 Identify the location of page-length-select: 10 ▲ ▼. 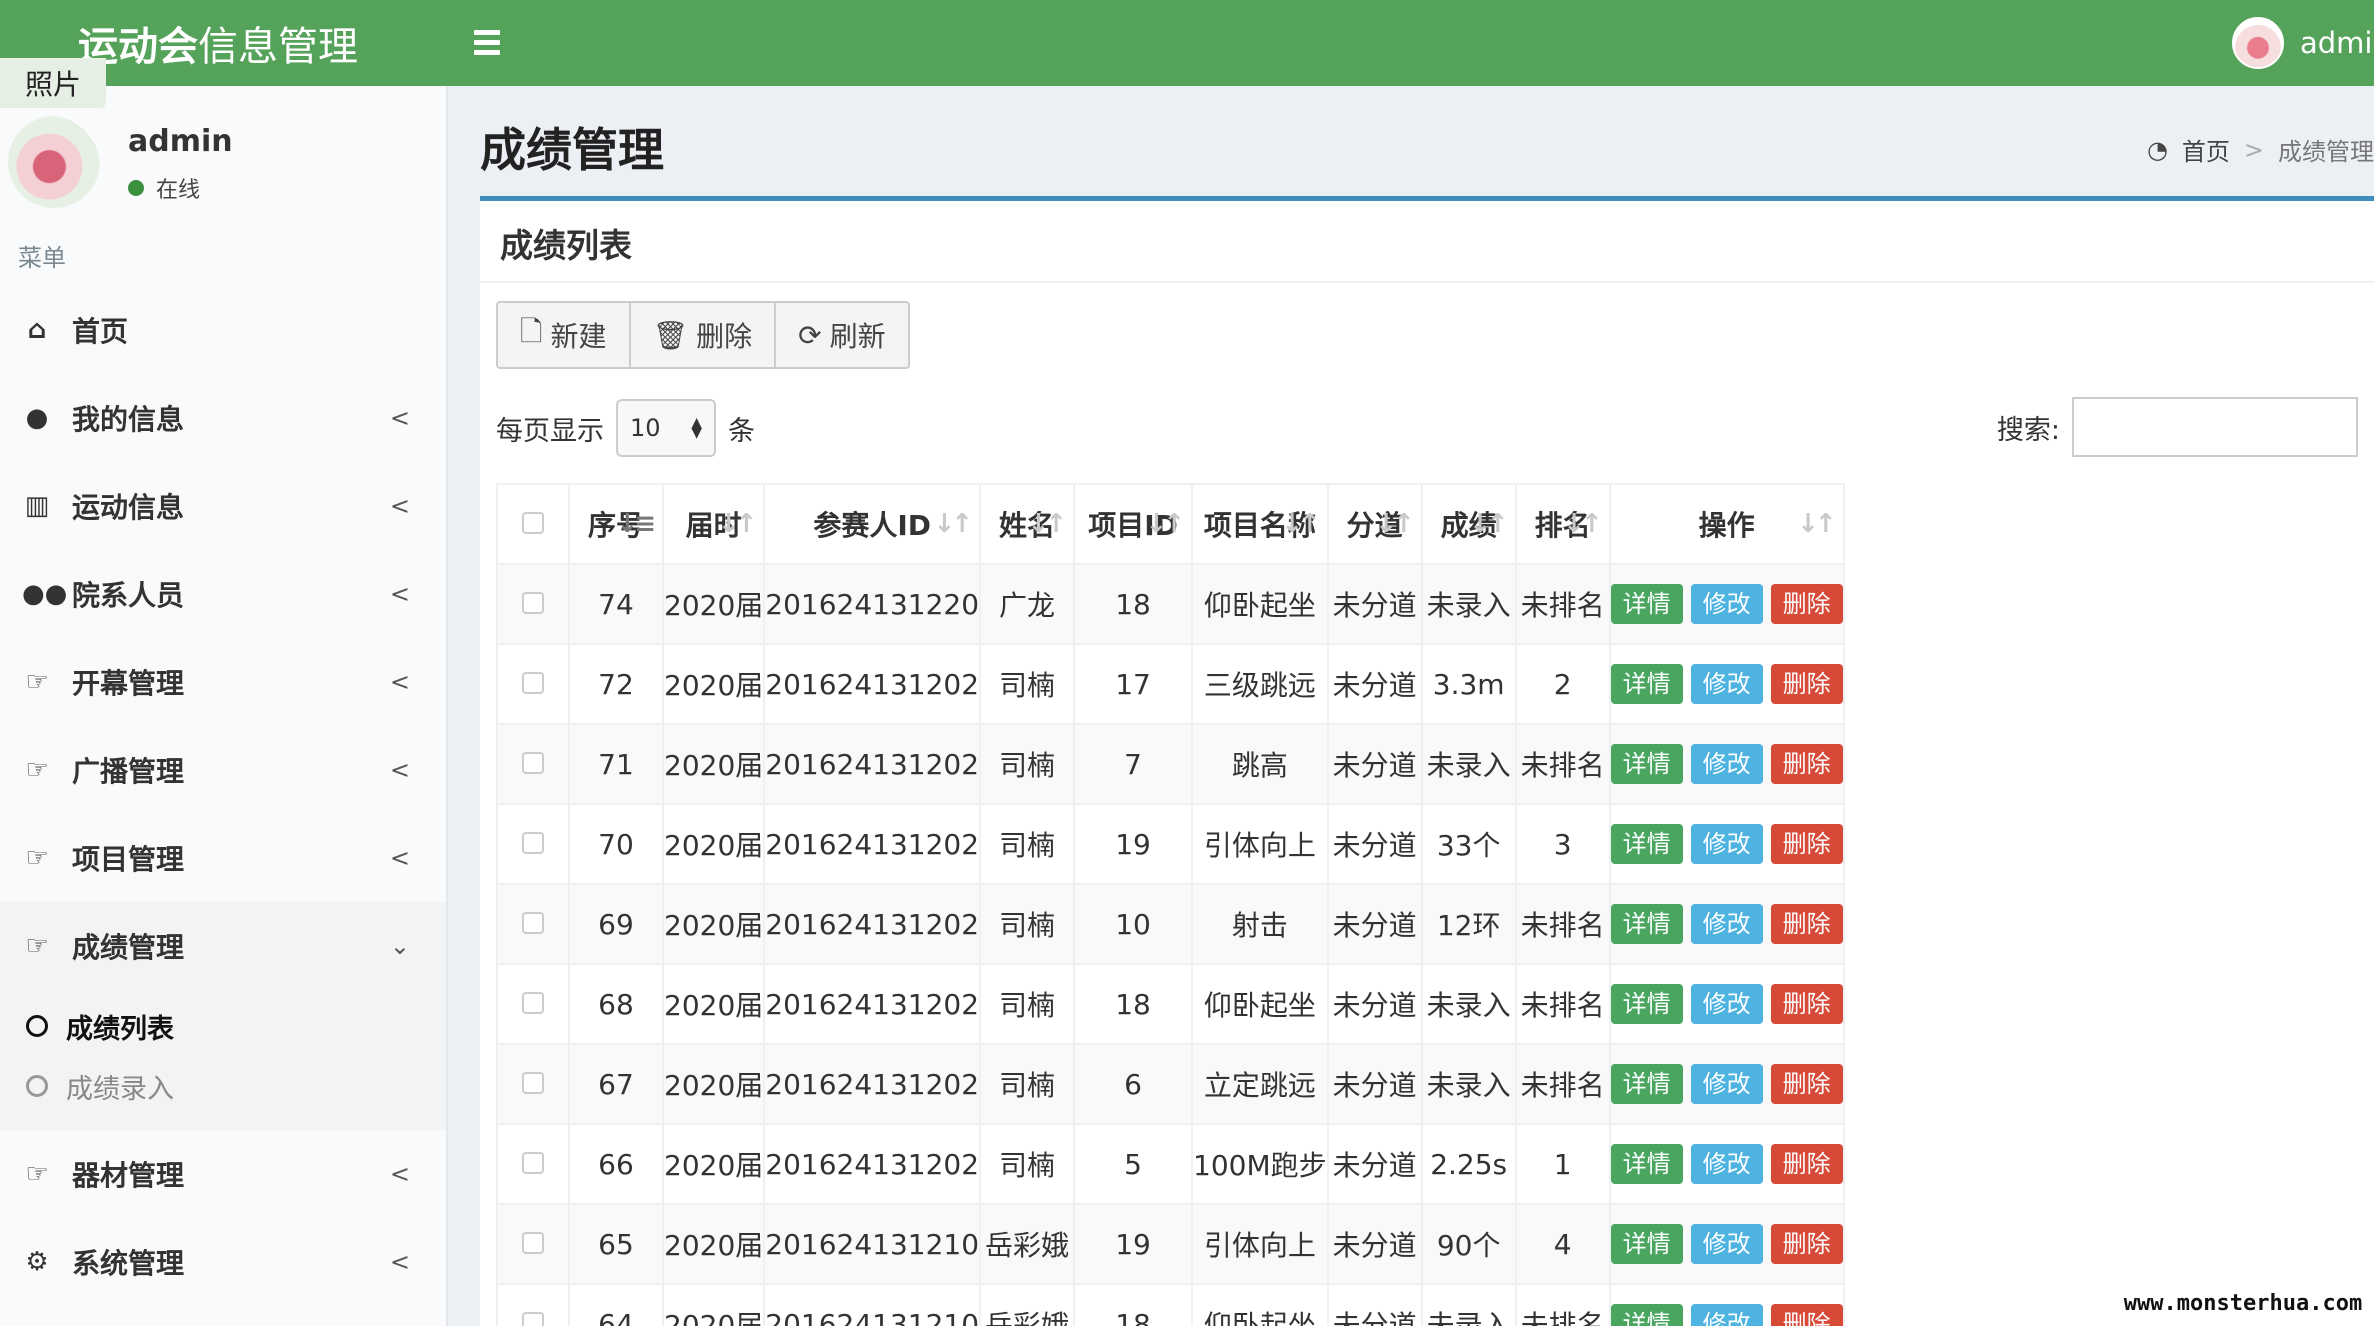
(666, 428).